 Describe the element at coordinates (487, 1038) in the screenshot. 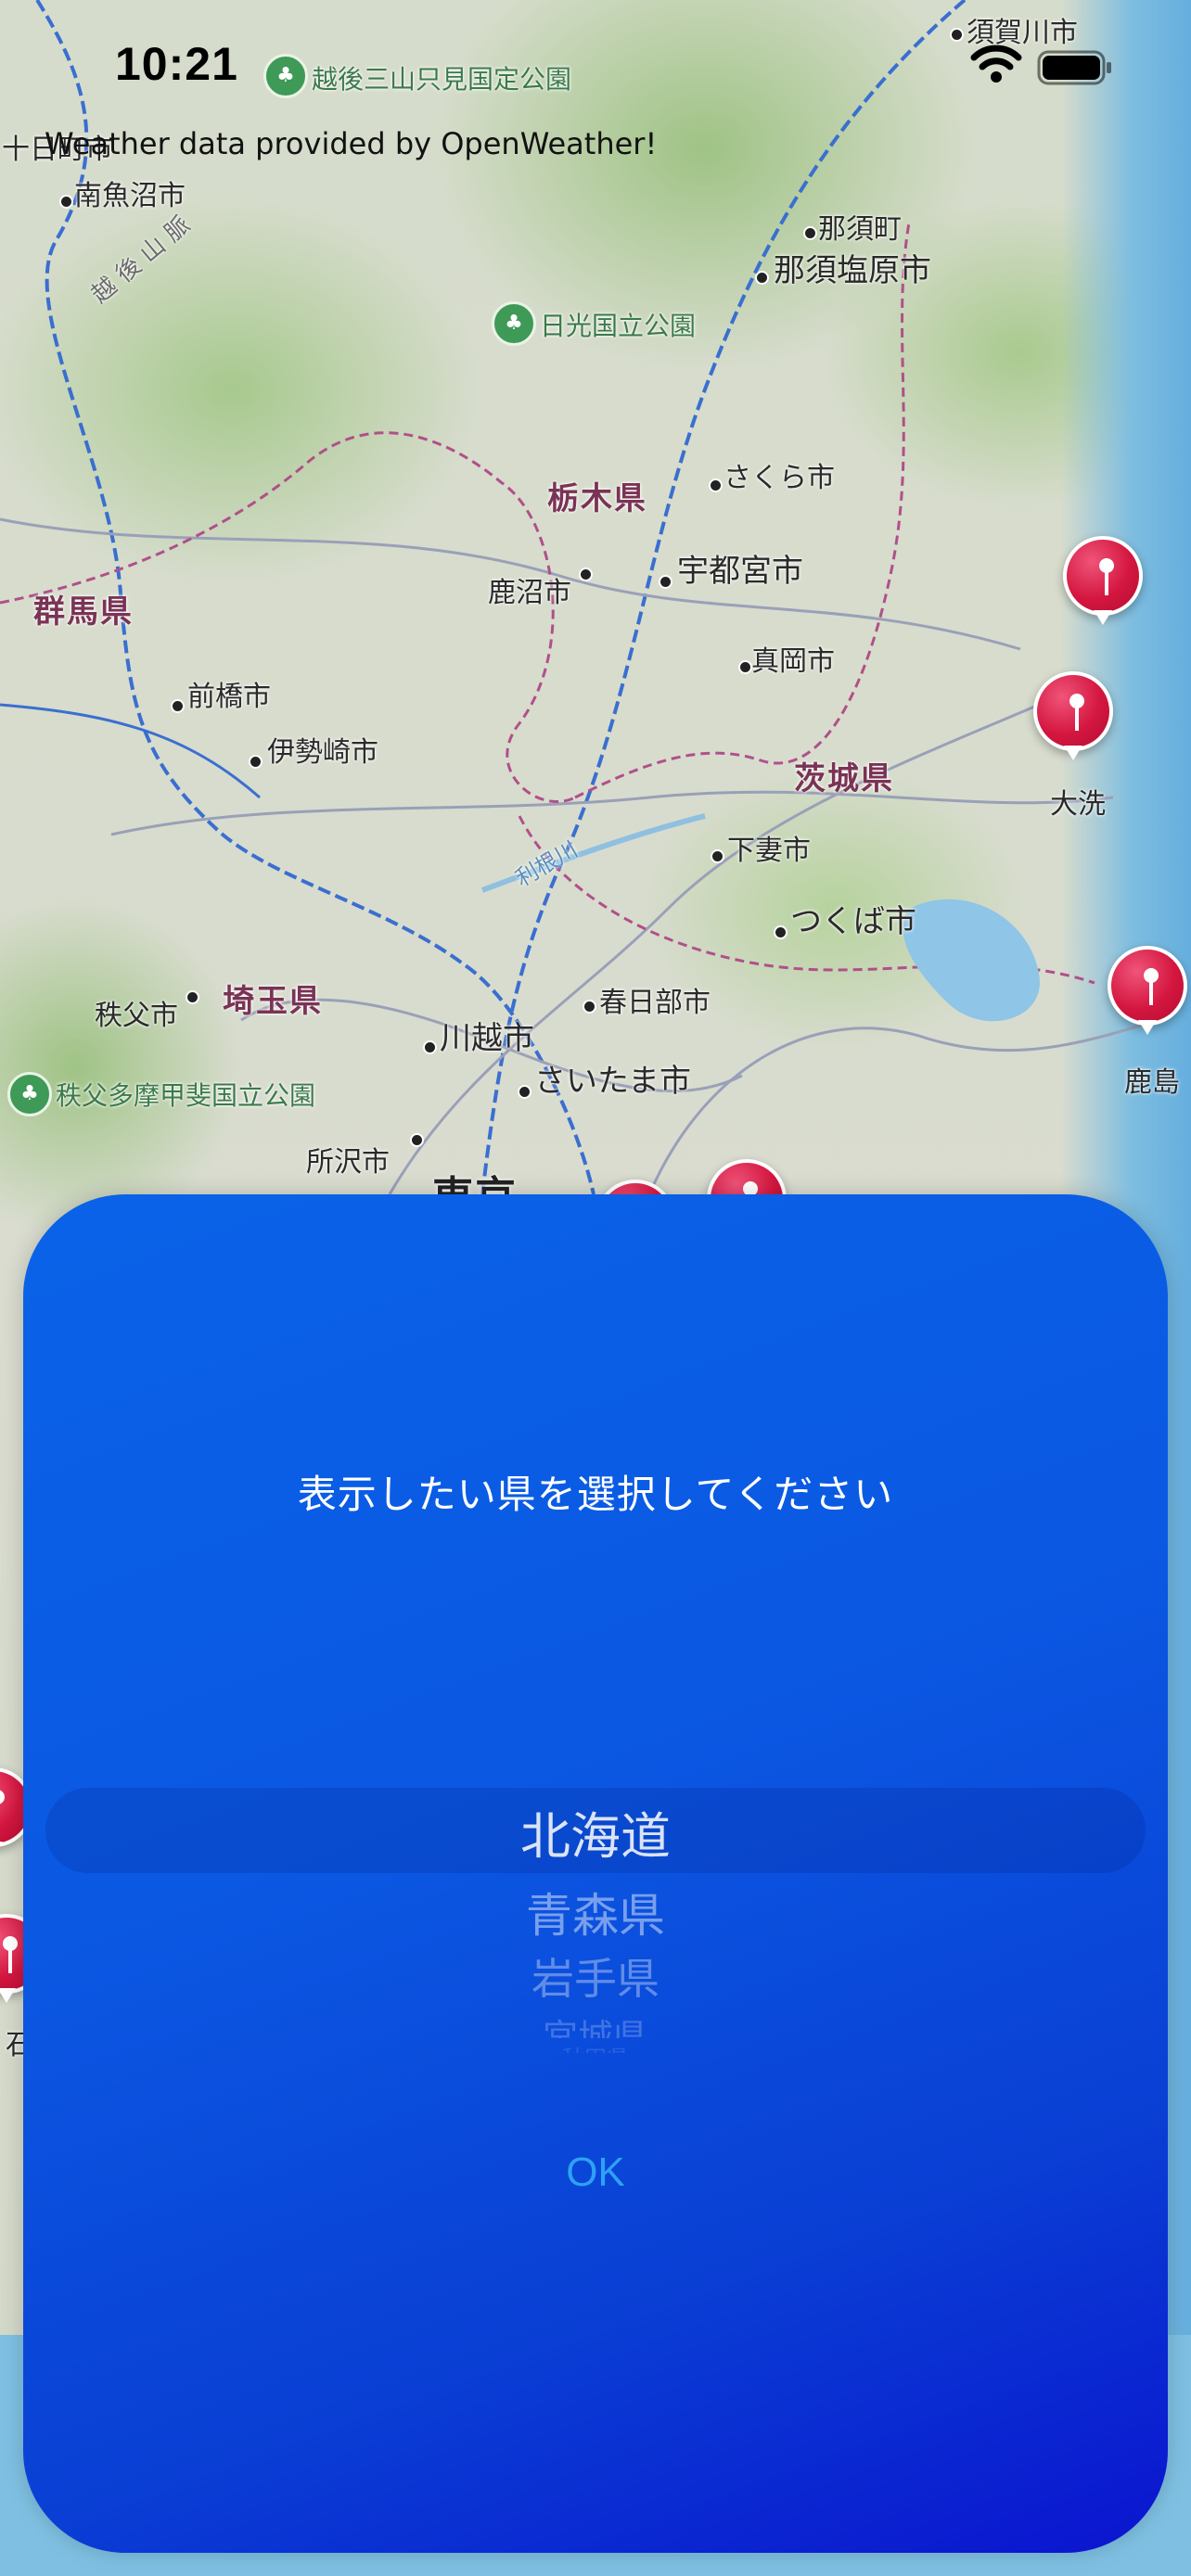

I see `city-label: 川越市` at that location.